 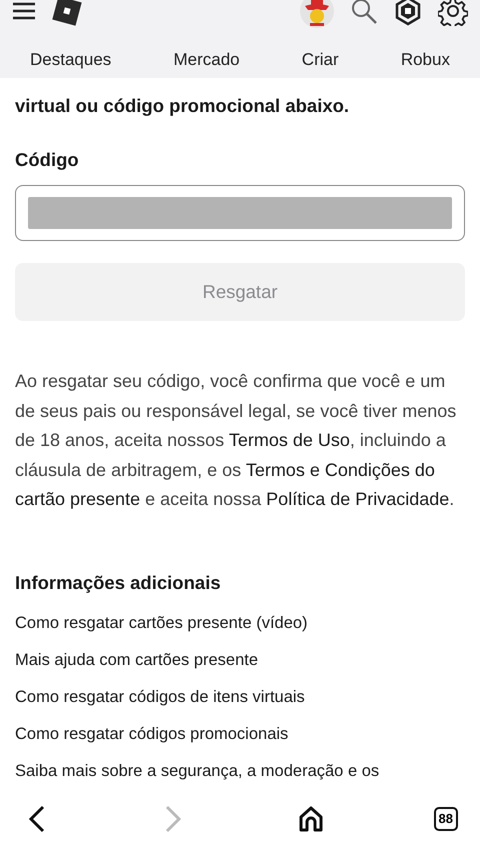 What do you see at coordinates (320, 60) in the screenshot?
I see `nav-tab: Criar` at bounding box center [320, 60].